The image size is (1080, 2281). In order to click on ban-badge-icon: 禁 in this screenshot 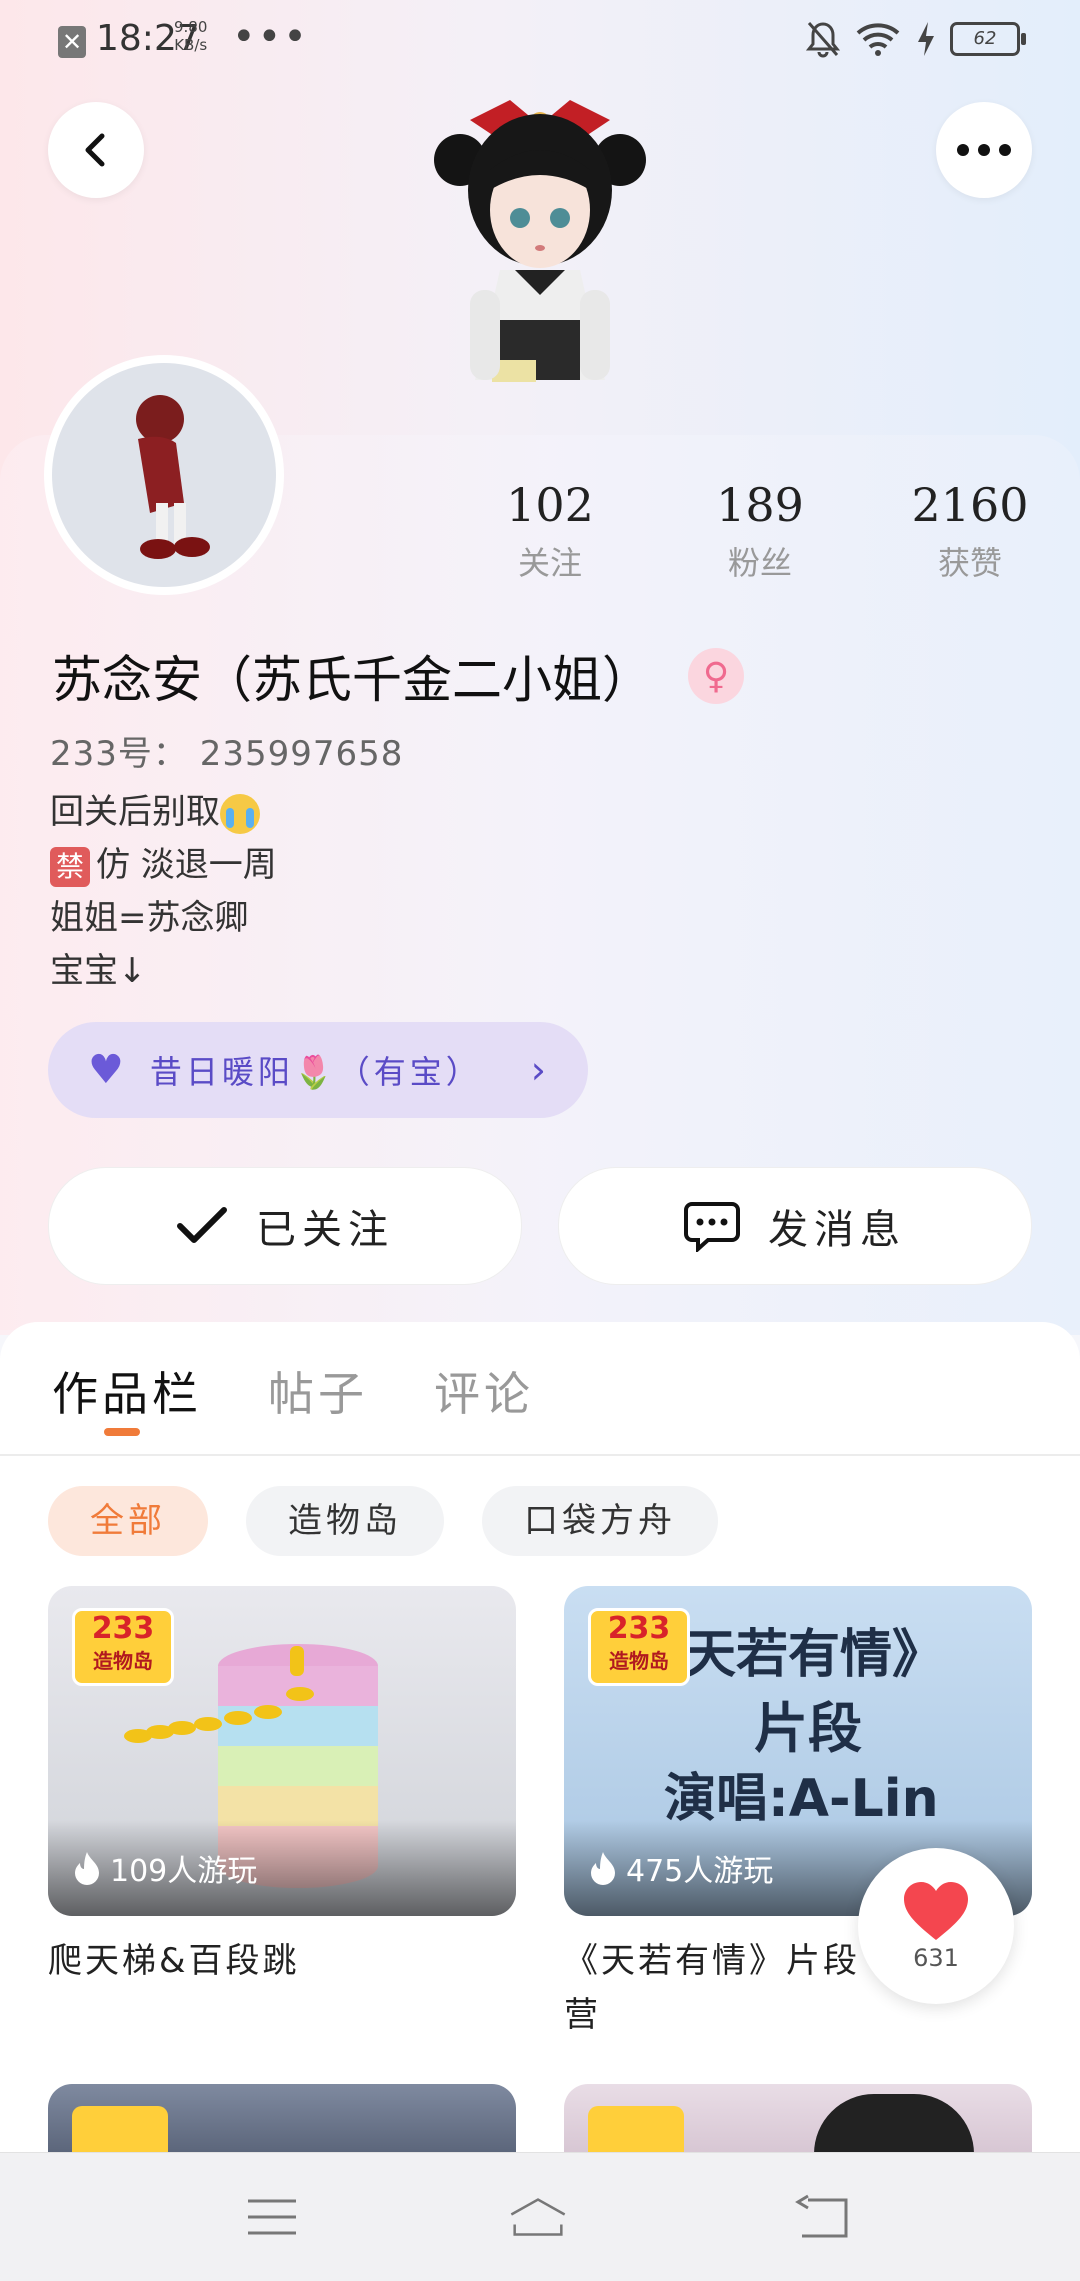, I will do `click(70, 866)`.